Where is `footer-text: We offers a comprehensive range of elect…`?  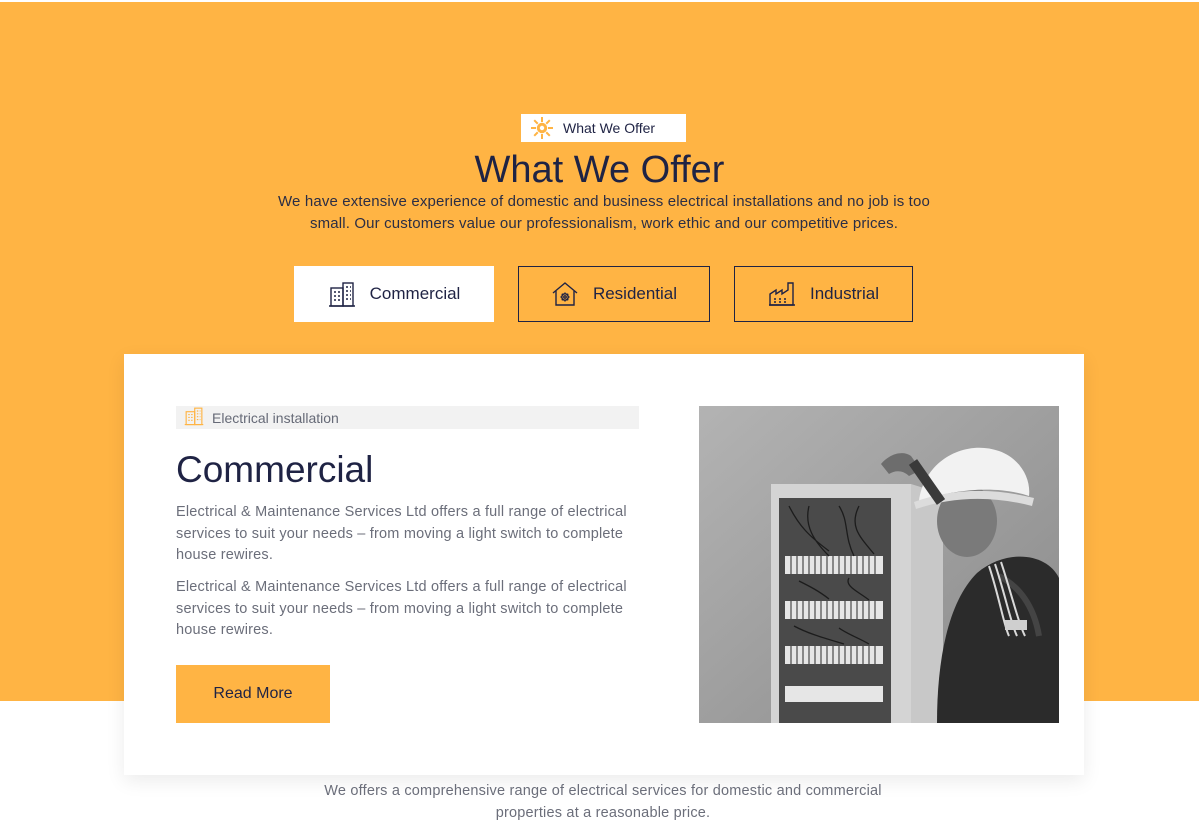
footer-text: We offers a comprehensive range of elect… is located at coordinates (603, 802).